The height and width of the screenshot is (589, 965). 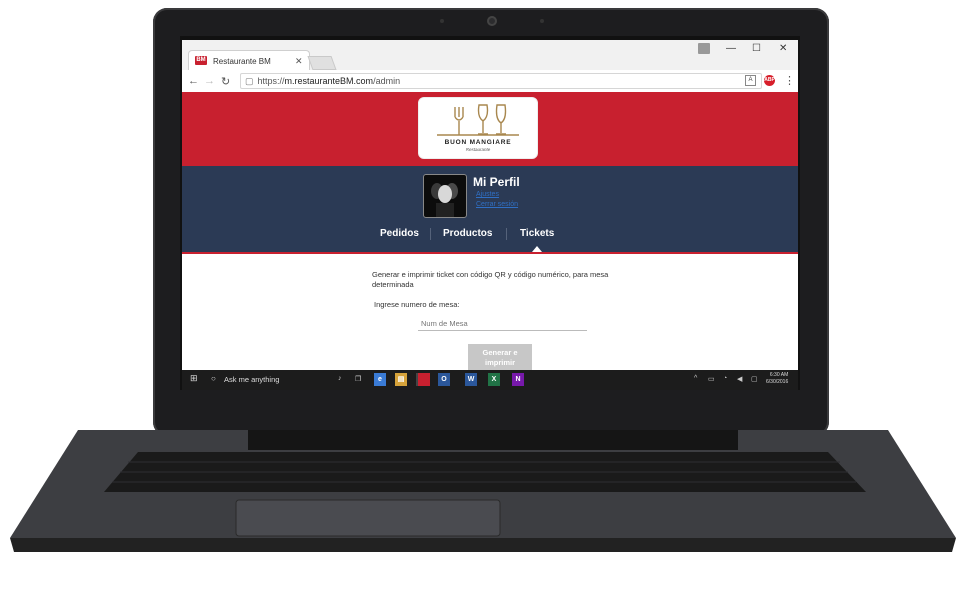 What do you see at coordinates (731, 48) in the screenshot?
I see `minimize-icon: —` at bounding box center [731, 48].